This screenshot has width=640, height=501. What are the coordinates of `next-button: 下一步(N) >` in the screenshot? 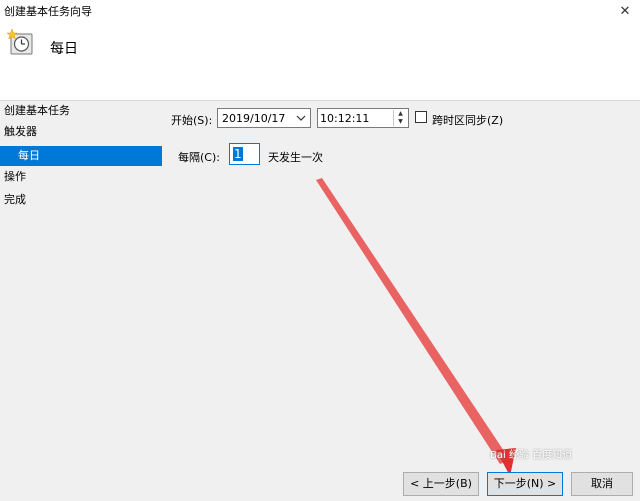 It's located at (525, 484).